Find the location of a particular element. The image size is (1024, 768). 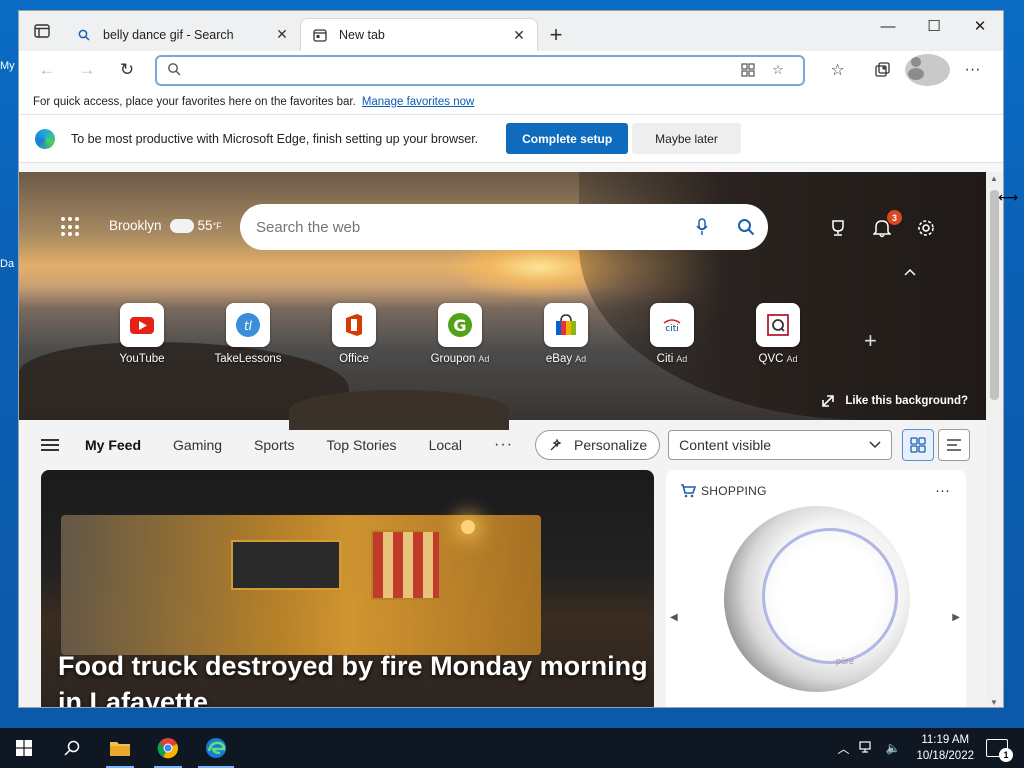

complete-setup-button: Complete setup is located at coordinates (567, 138).